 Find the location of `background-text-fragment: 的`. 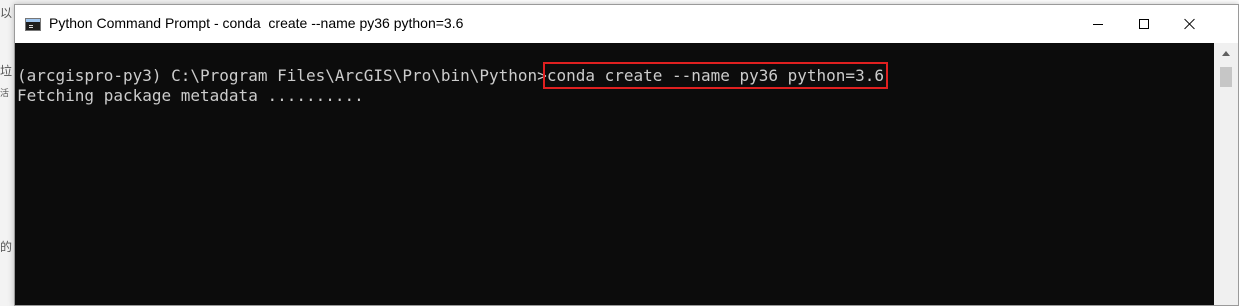

background-text-fragment: 的 is located at coordinates (6, 247).